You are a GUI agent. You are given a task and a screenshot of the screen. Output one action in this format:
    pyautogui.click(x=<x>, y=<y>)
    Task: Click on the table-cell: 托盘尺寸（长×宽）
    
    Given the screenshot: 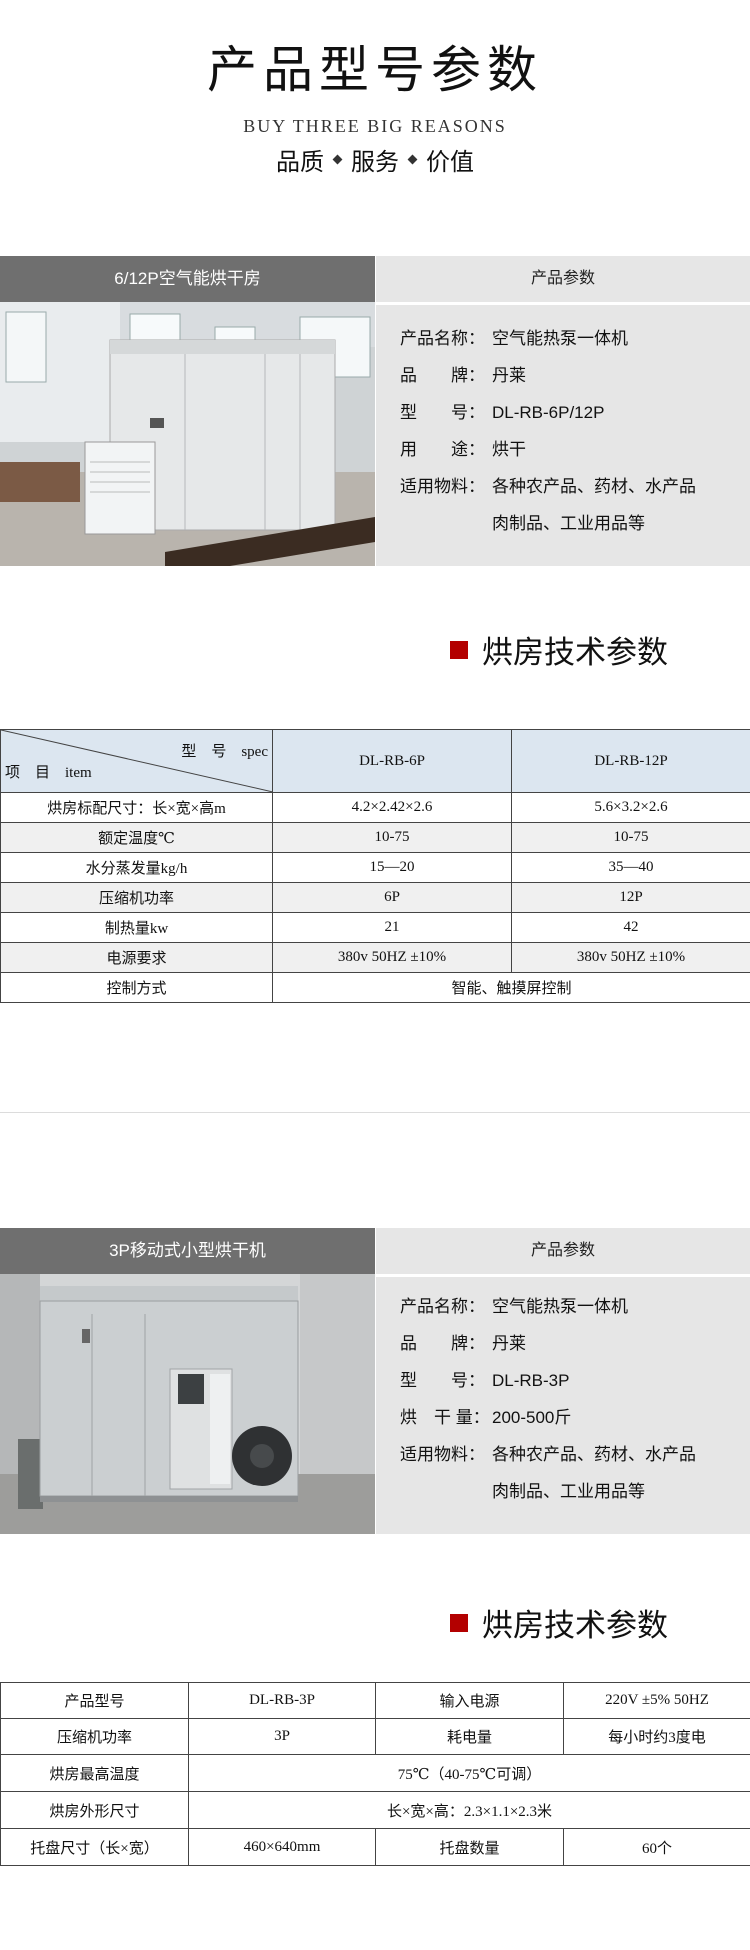 What is the action you would take?
    pyautogui.click(x=94, y=1847)
    